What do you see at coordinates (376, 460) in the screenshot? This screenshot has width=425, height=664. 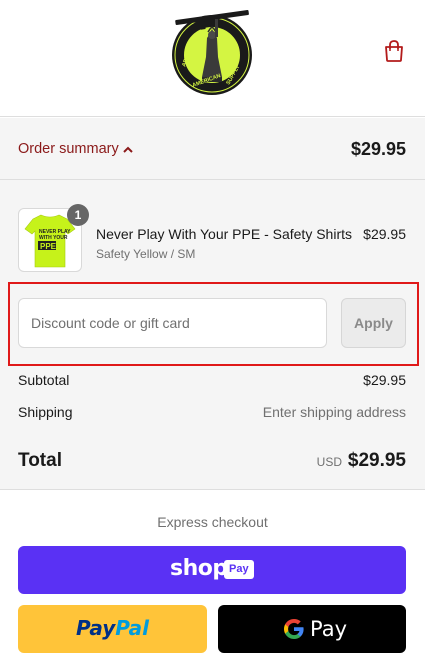 I see `total-value: $29.95` at bounding box center [376, 460].